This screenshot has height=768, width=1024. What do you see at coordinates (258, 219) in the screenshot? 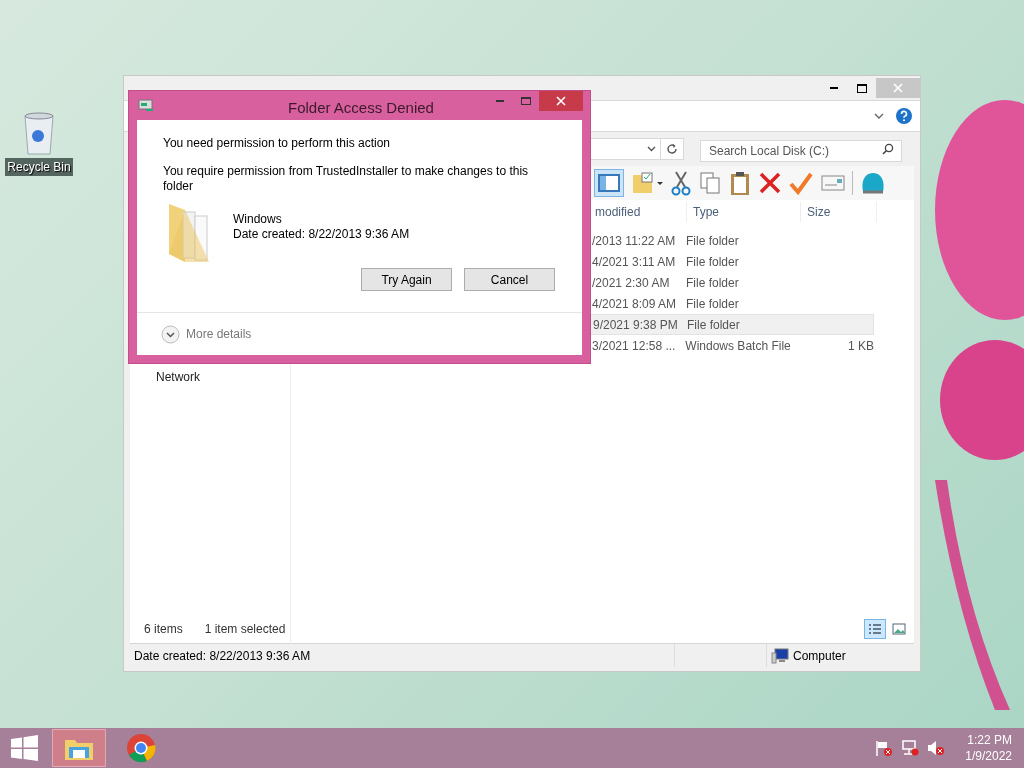
I see `item-name: Windows` at bounding box center [258, 219].